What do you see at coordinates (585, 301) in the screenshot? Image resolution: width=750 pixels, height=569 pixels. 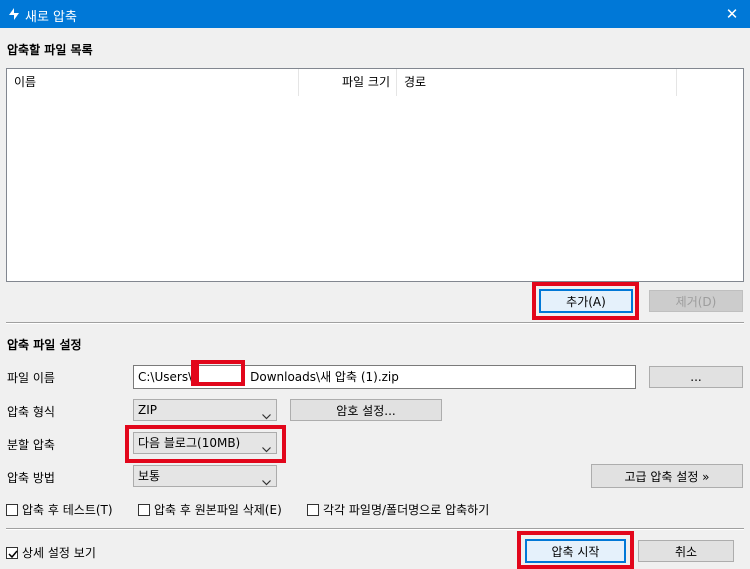 I see `highlight-add` at bounding box center [585, 301].